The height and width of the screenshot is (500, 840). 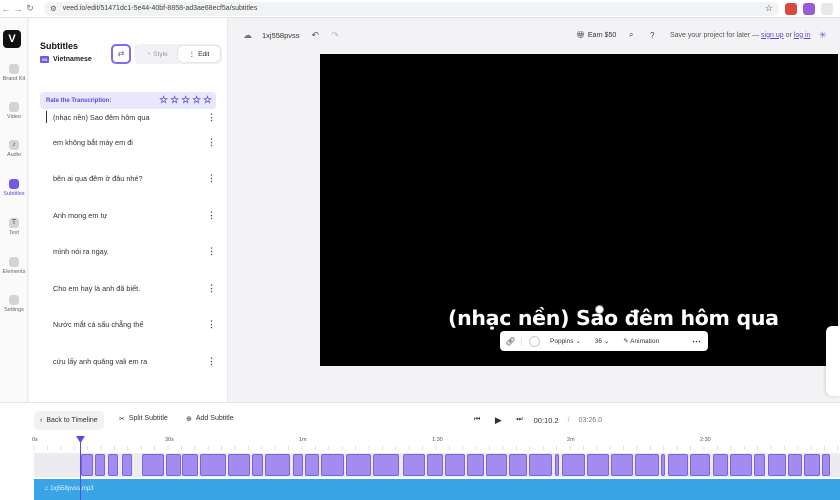 I want to click on rail-item-settings: Settings, so click(x=14, y=304).